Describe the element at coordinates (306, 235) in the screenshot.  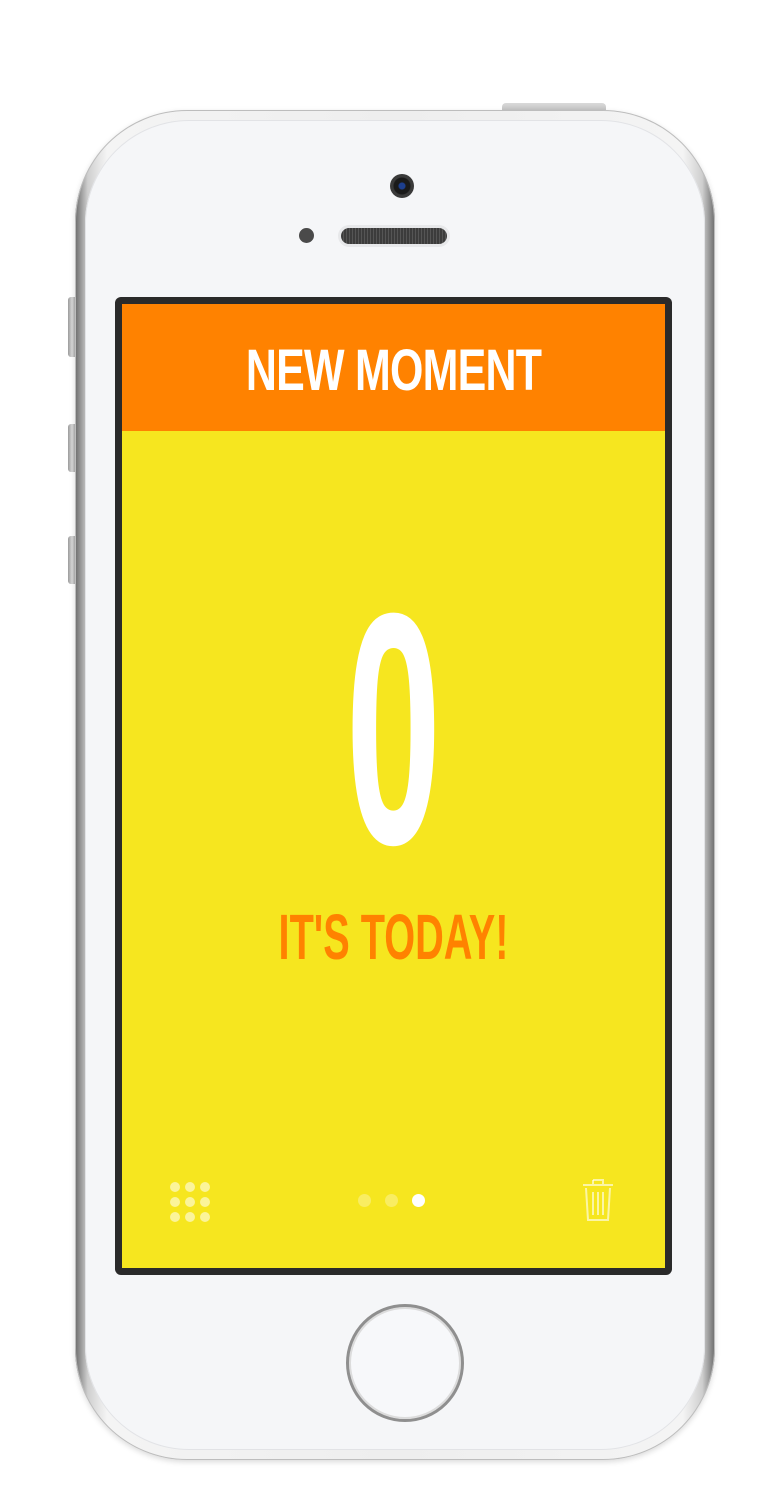
I see `proximity-sensor` at that location.